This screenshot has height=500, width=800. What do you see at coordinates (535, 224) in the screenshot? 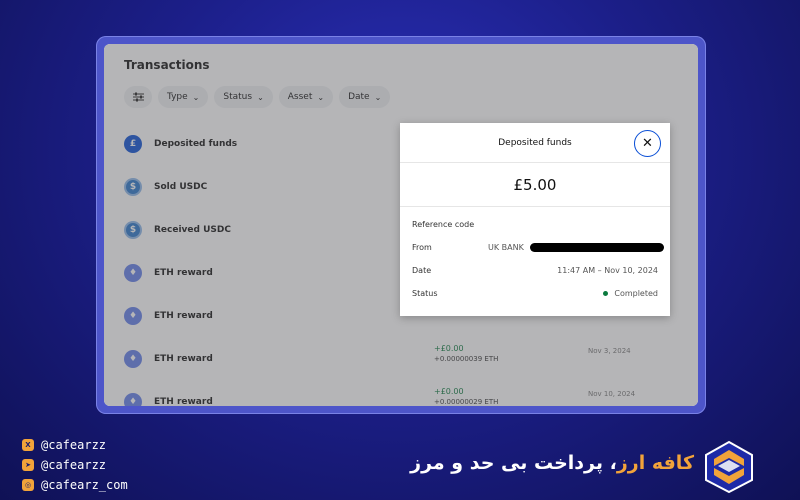
I see `reference-row: Reference code` at bounding box center [535, 224].